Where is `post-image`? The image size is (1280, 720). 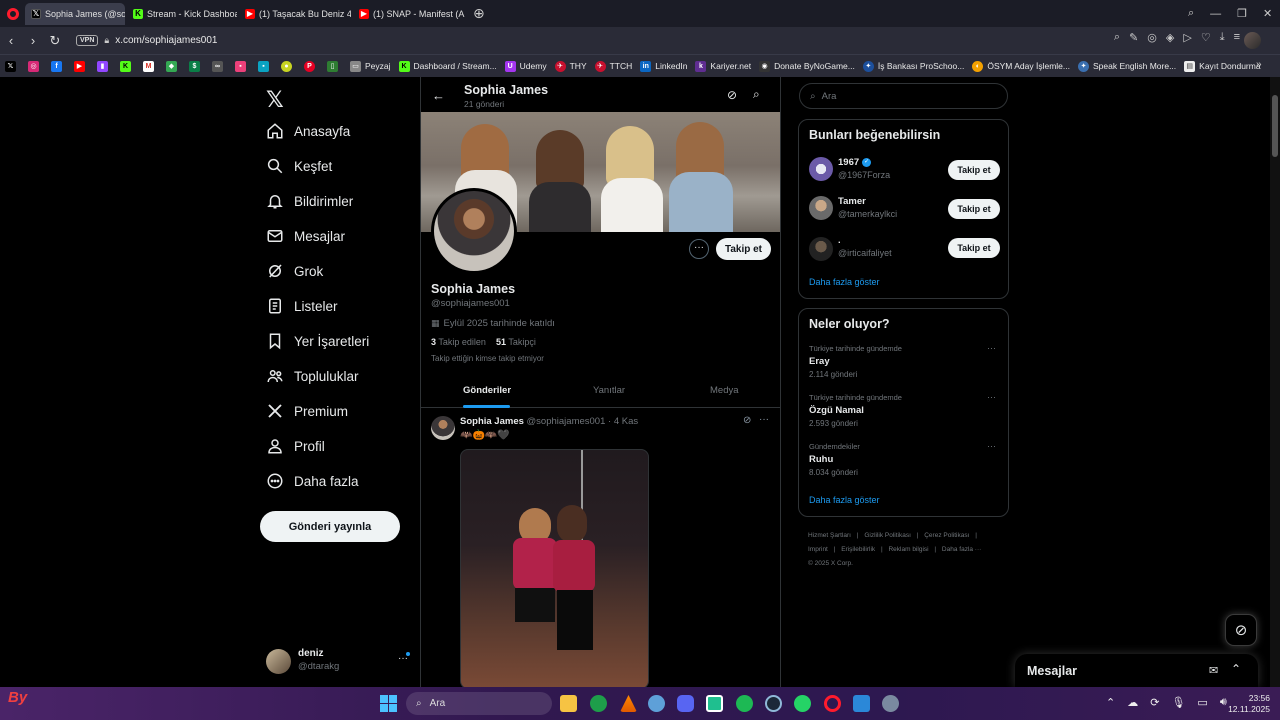 post-image is located at coordinates (554, 568).